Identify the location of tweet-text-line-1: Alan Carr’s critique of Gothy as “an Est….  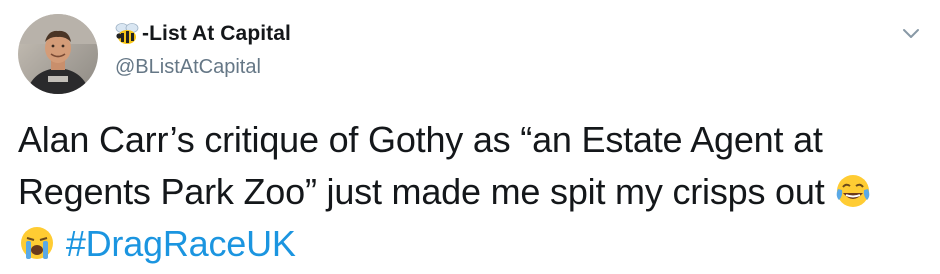
(420, 139).